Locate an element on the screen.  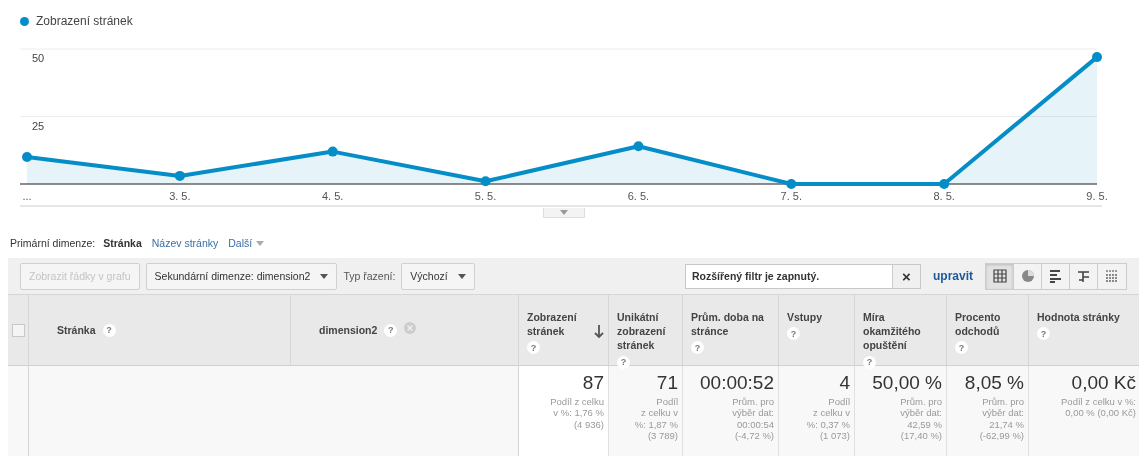
column-title: dimension2 is located at coordinates (348, 330).